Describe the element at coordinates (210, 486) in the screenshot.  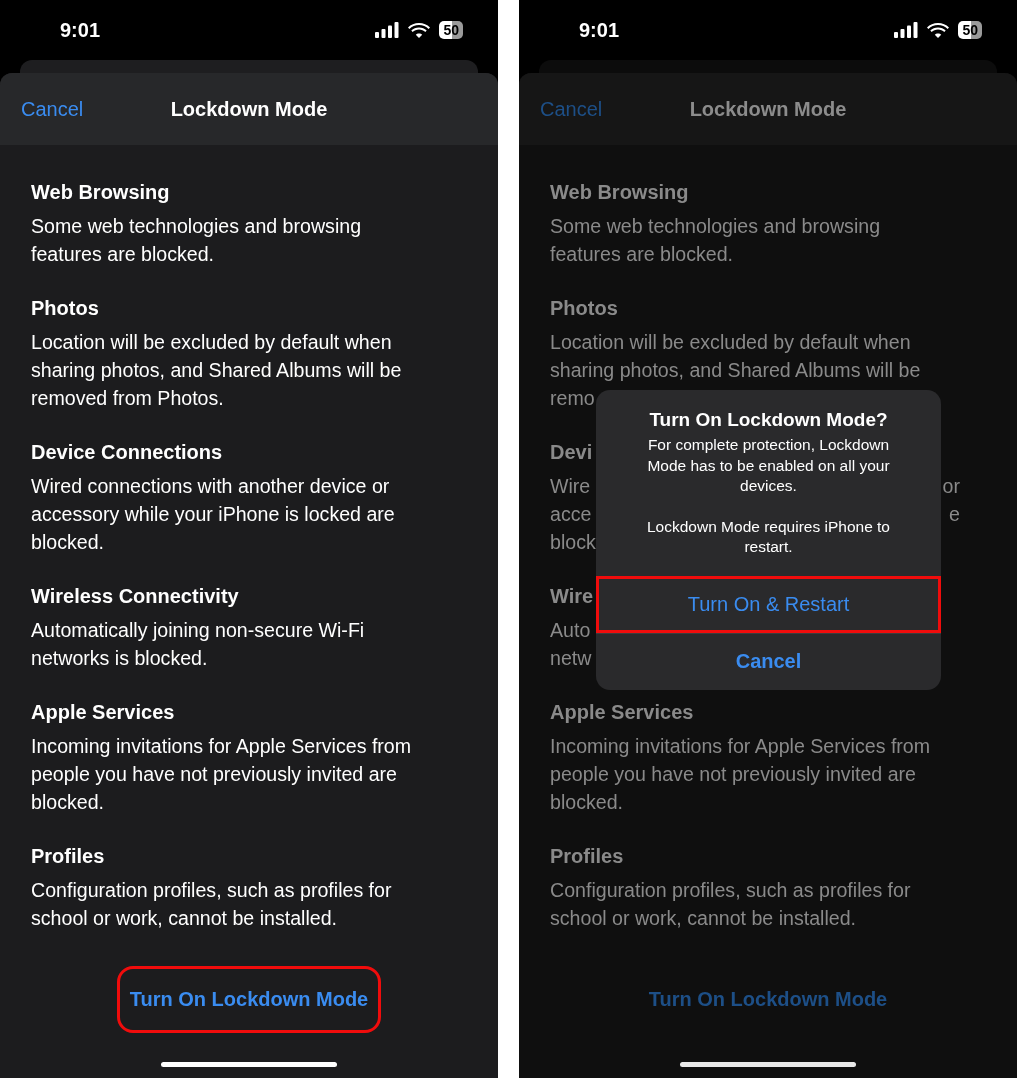
I see `section-text: Wired connections with another device or` at that location.